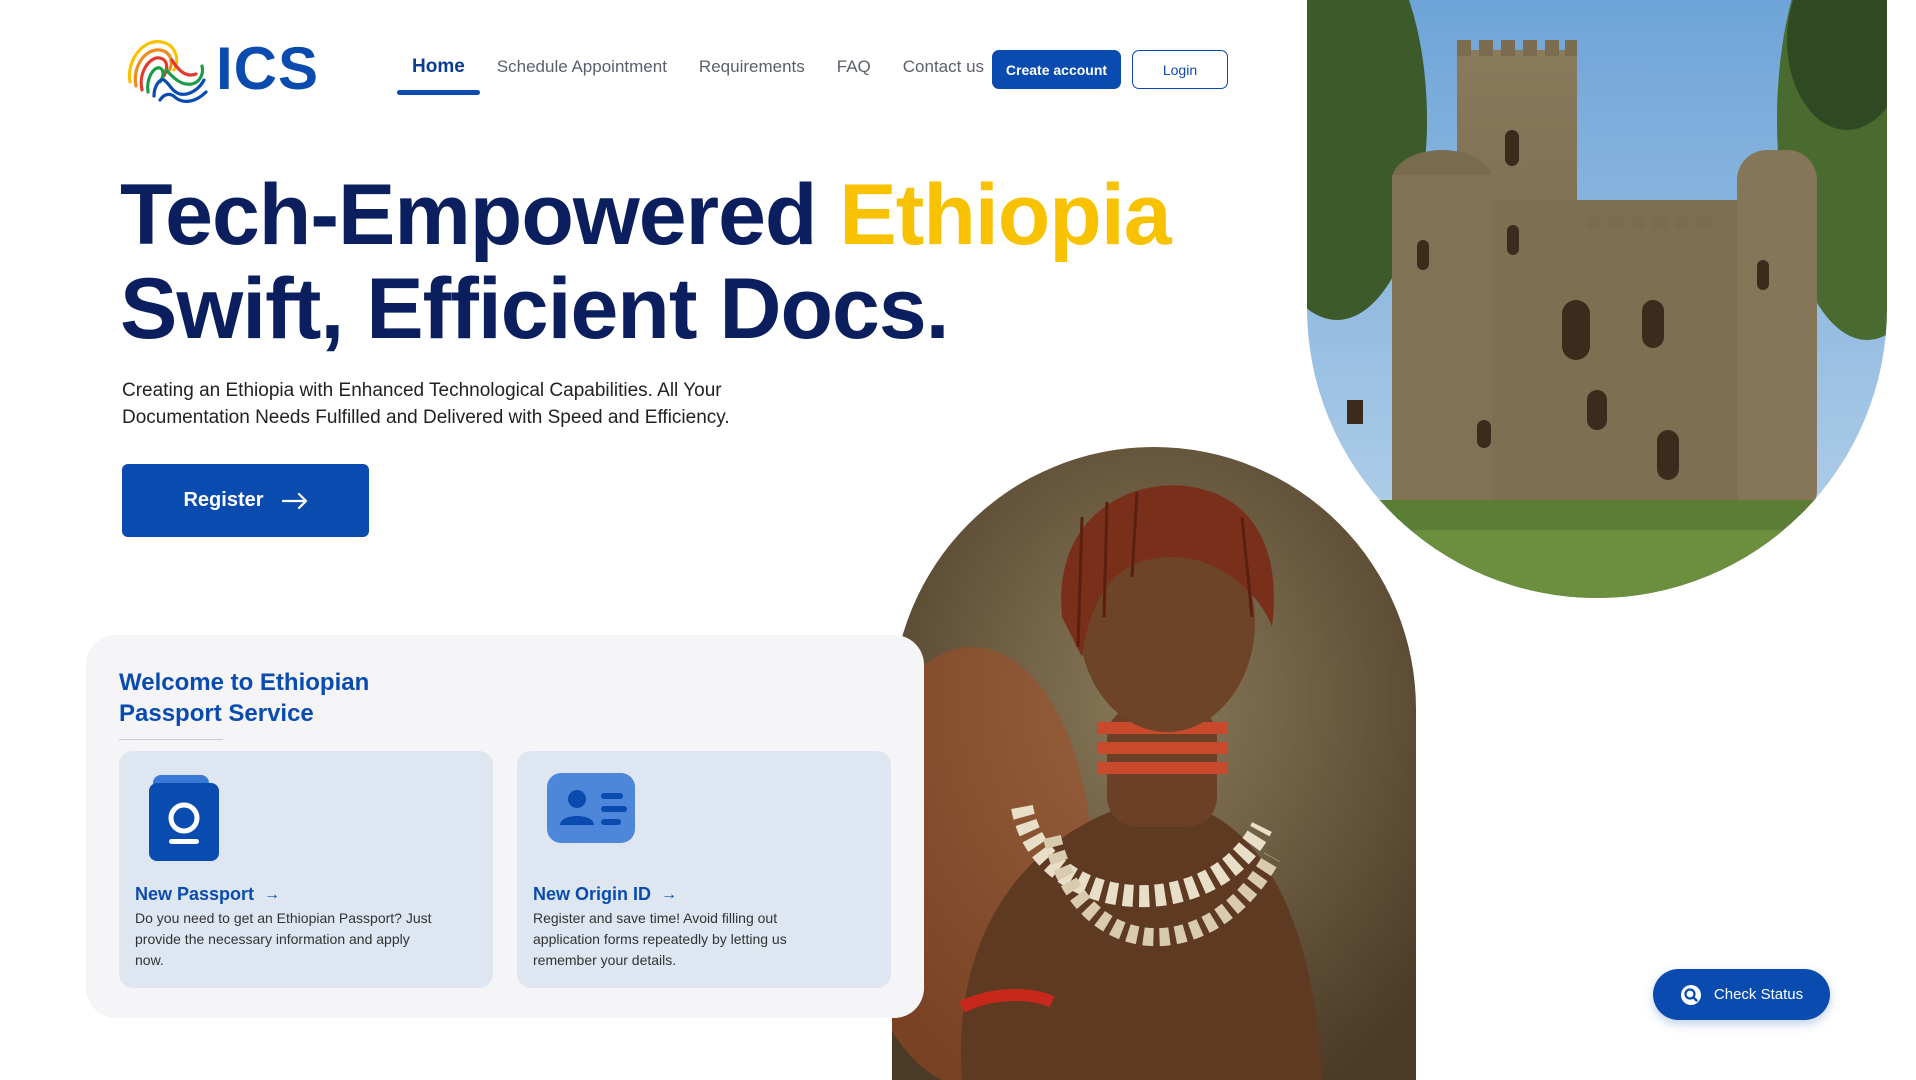  Describe the element at coordinates (1056, 69) in the screenshot. I see `create-account-button: Create account` at that location.